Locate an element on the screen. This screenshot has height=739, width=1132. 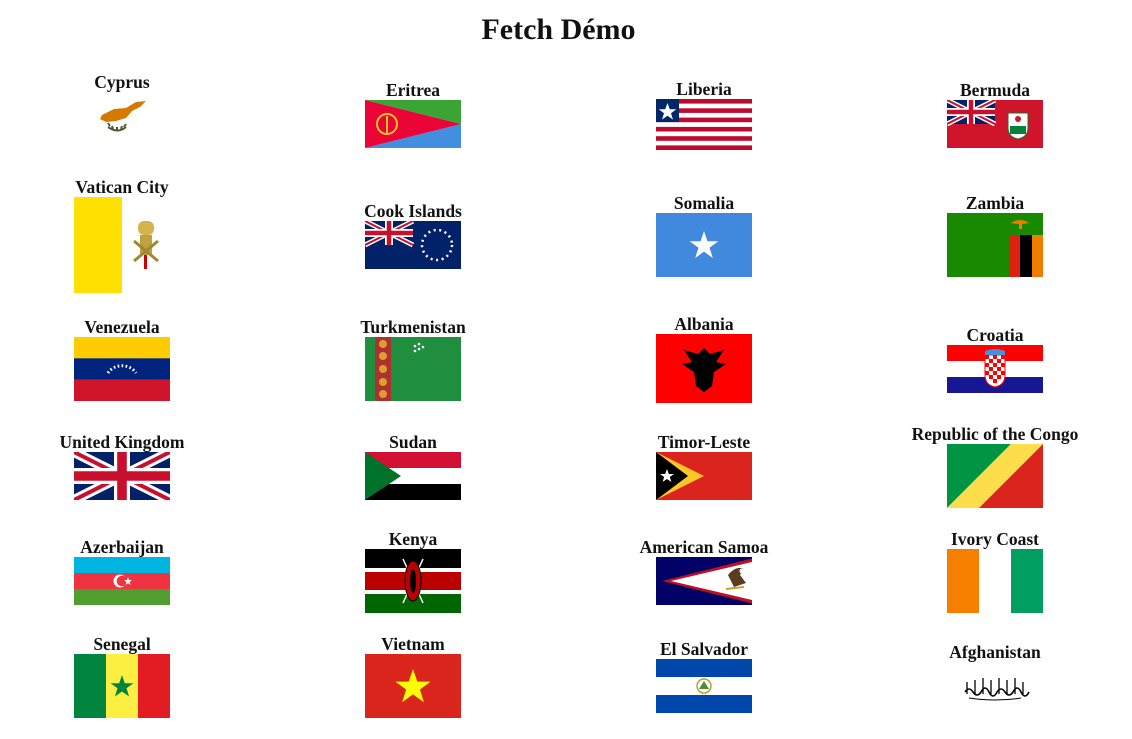
flag-card-turkmenistan: Turkmenistan is located at coordinates (413, 359).